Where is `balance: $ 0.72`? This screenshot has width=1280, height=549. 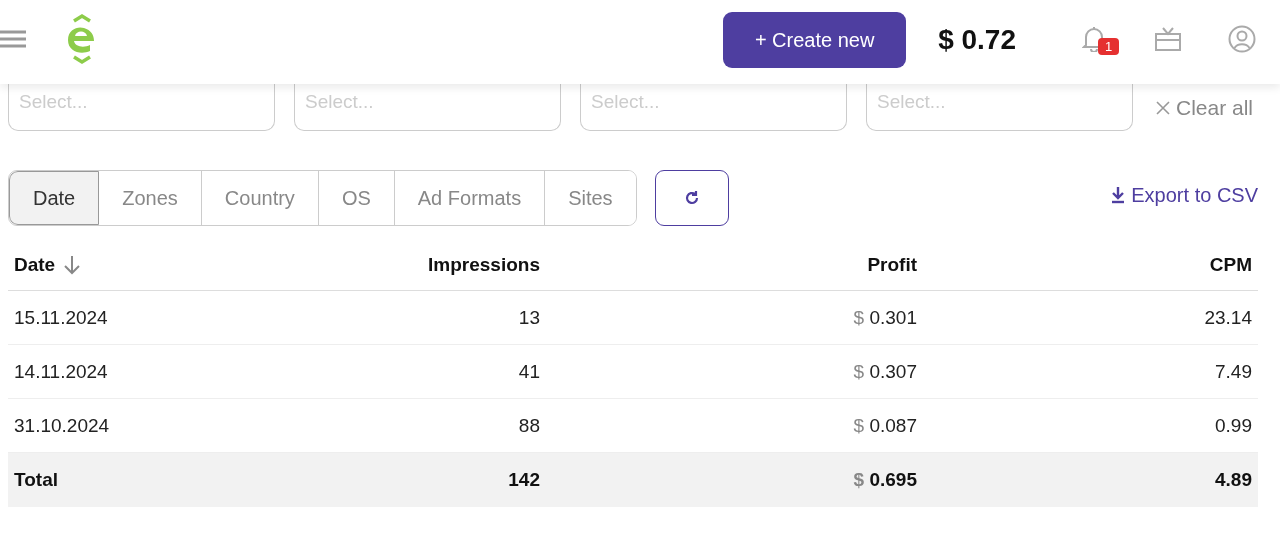 balance: $ 0.72 is located at coordinates (977, 40).